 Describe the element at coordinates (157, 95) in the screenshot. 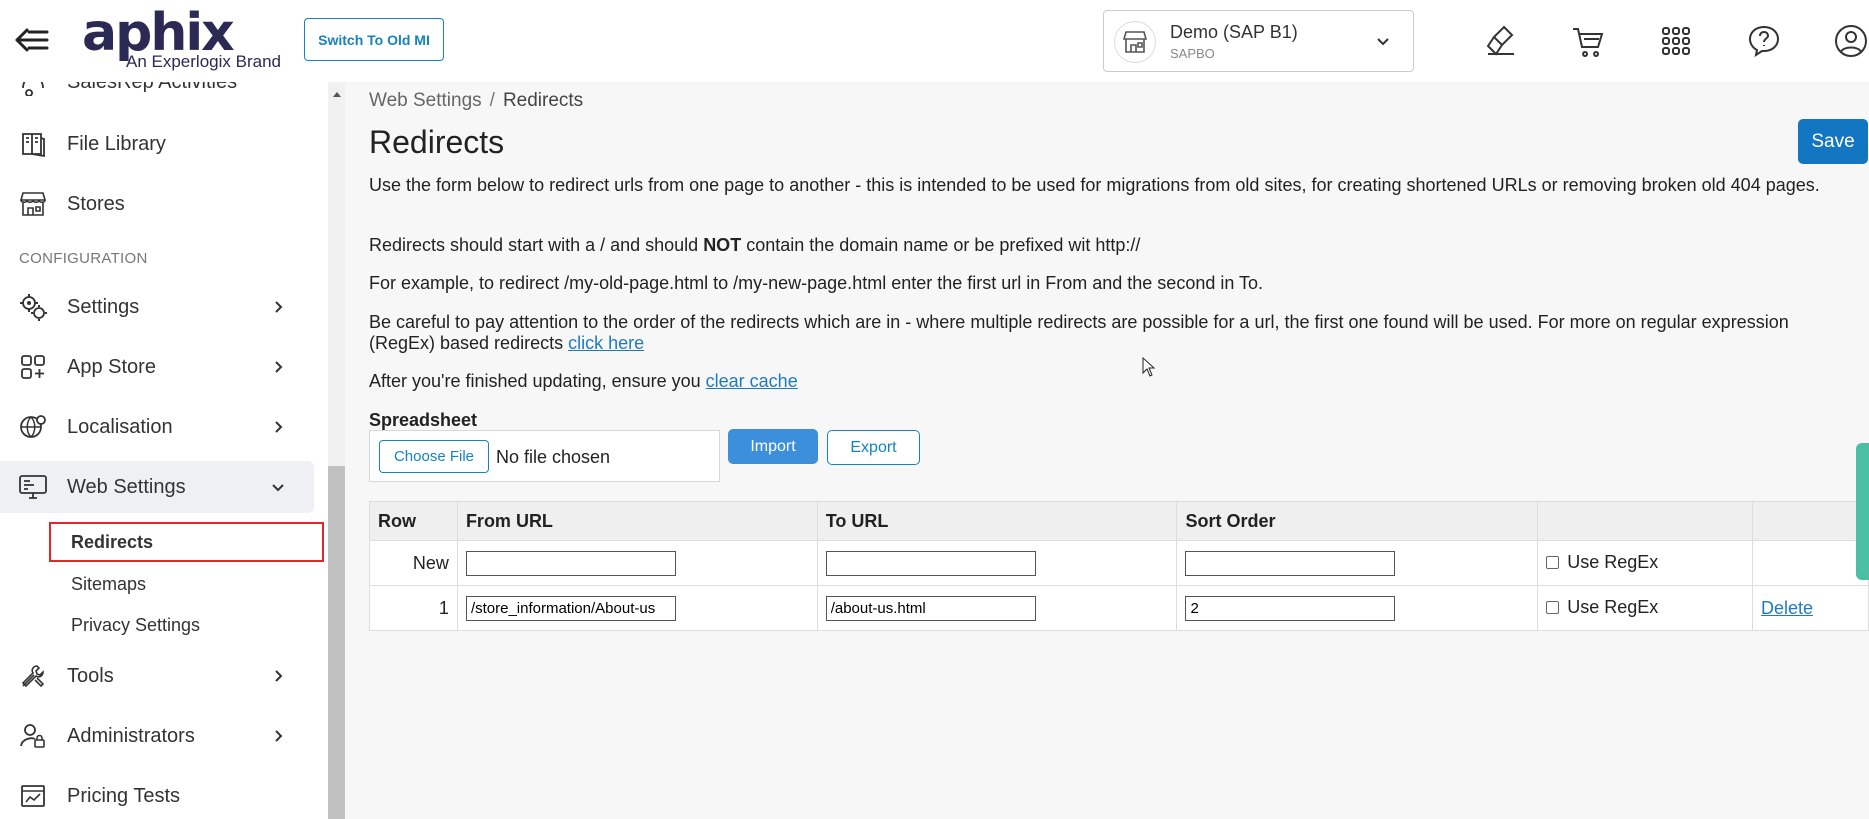

I see `sidebar-item-salesrep-activities: SalesRep Activities` at that location.